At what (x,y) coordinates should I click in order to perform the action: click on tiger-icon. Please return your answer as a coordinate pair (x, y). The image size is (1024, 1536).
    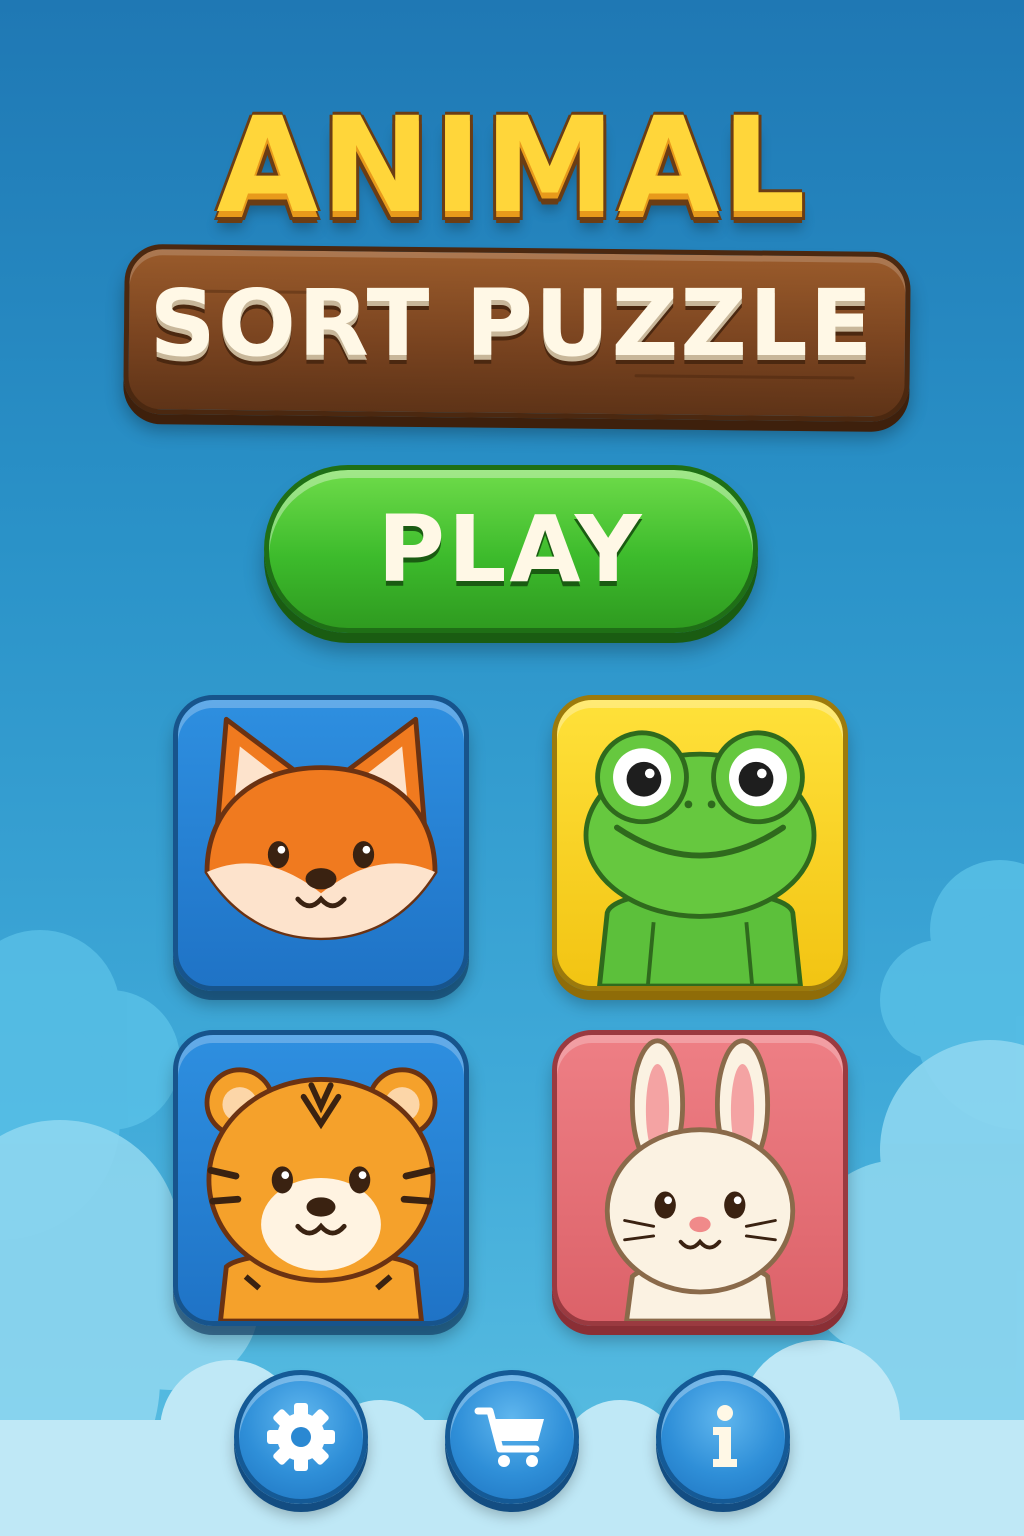
    Looking at the image, I should click on (321, 1194).